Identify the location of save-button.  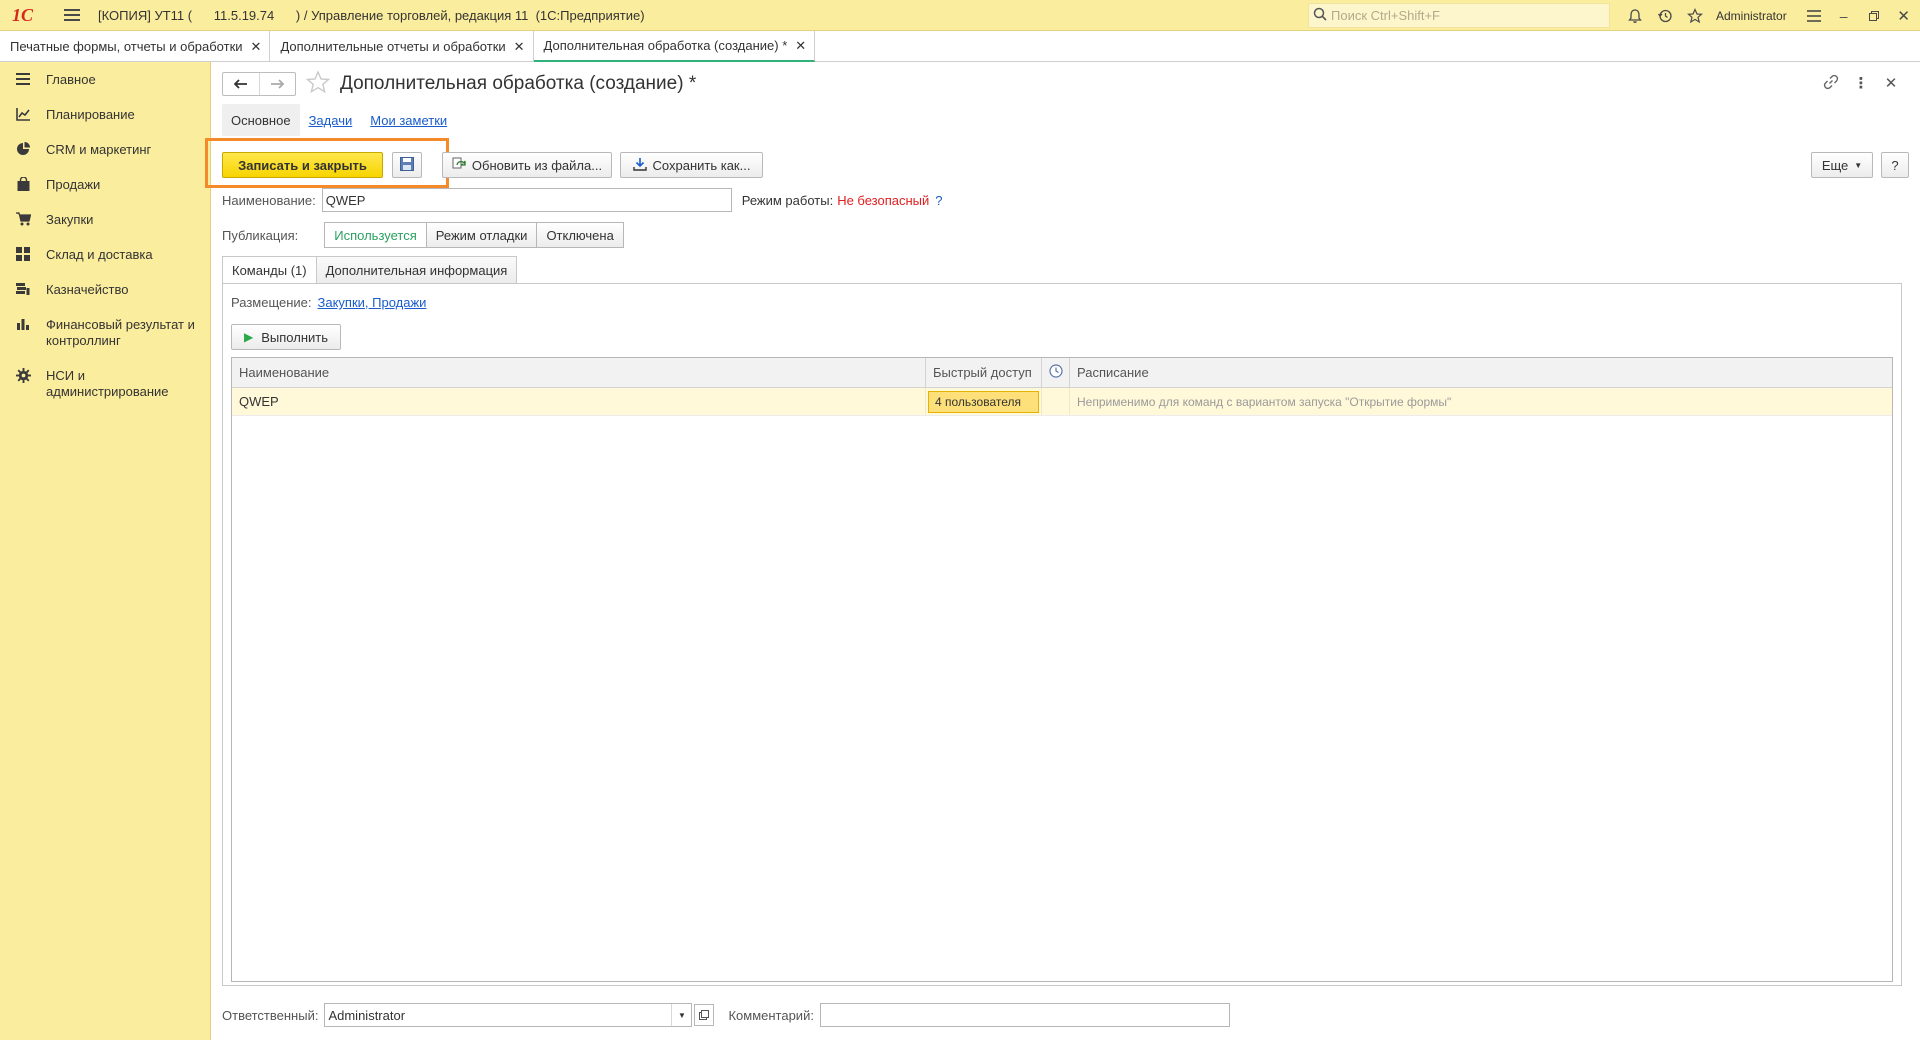
(407, 165).